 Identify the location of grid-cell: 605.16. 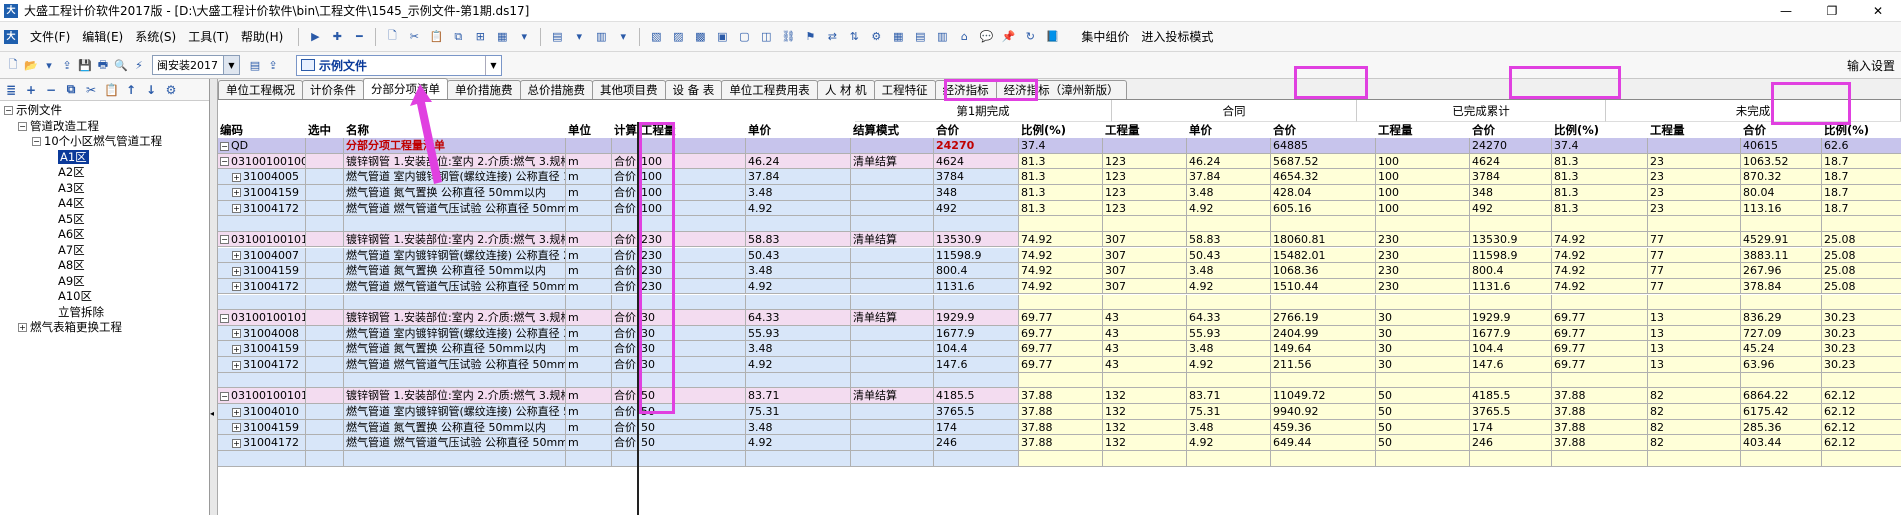
(1323, 208).